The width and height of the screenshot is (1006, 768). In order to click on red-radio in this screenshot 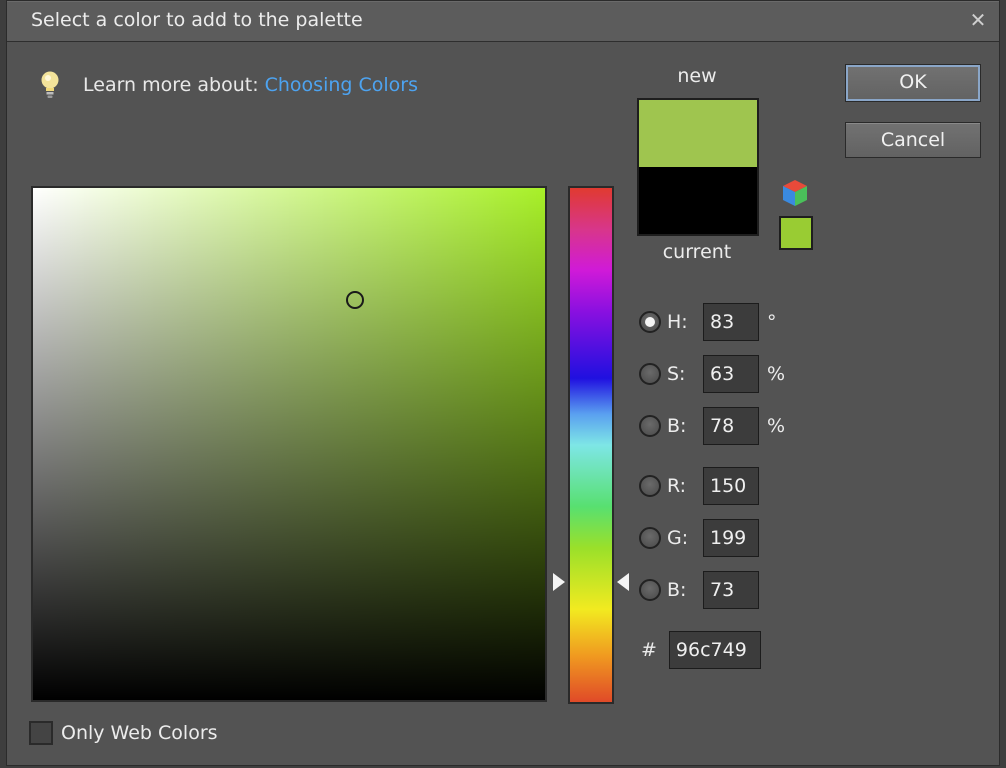, I will do `click(650, 486)`.